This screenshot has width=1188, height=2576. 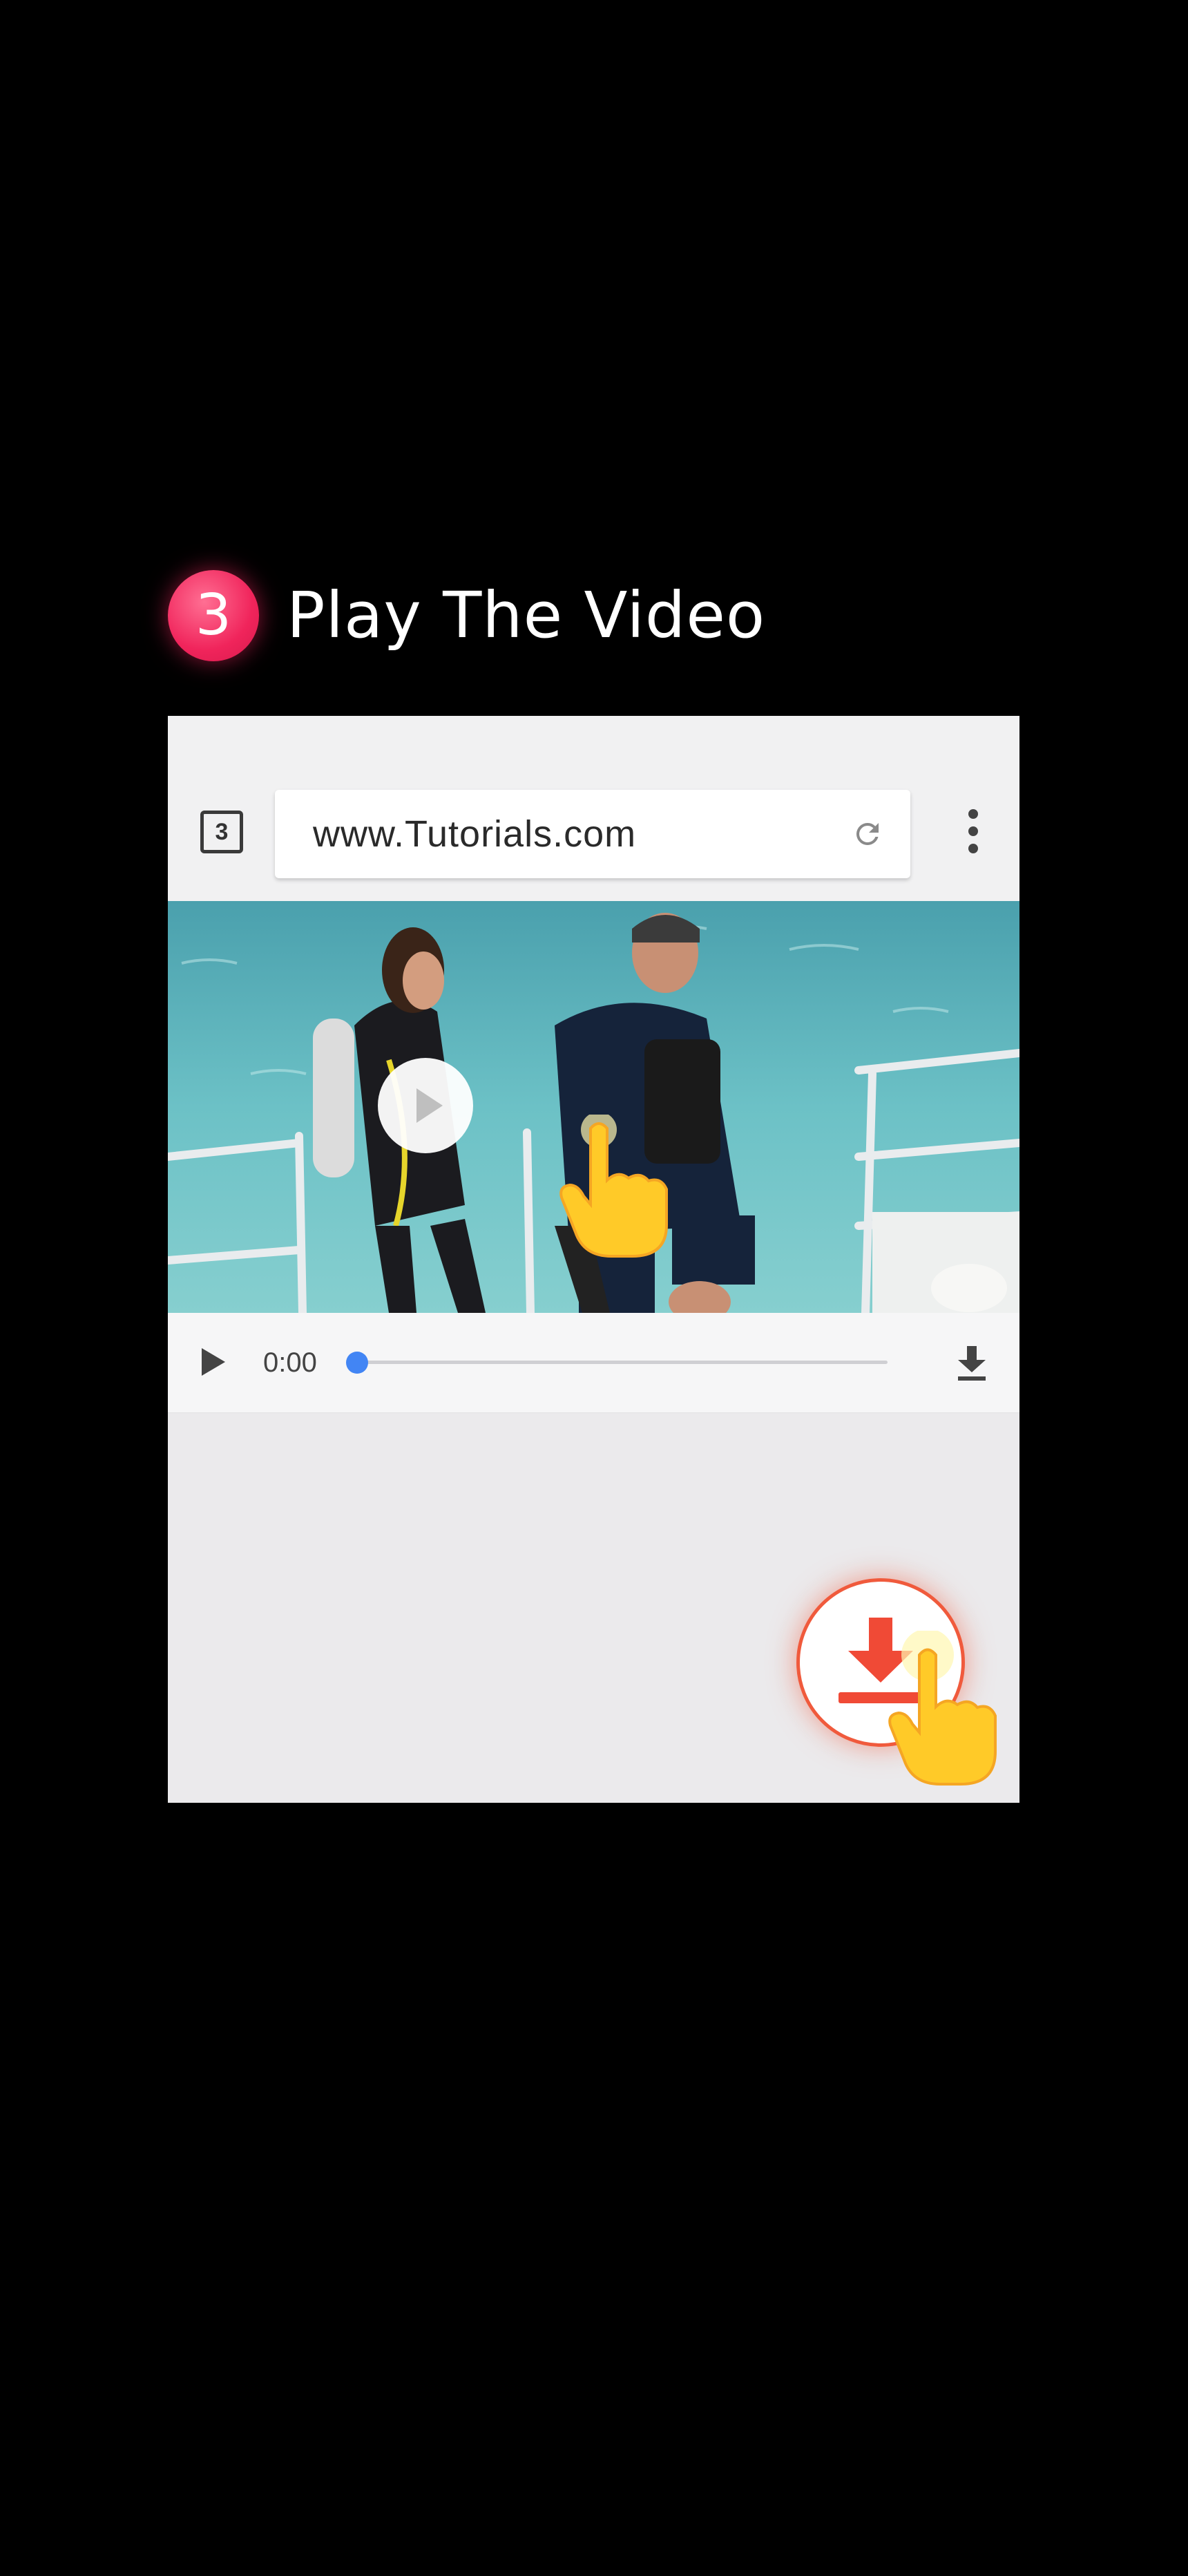 I want to click on step-heading: 3 Play The Video, so click(x=466, y=615).